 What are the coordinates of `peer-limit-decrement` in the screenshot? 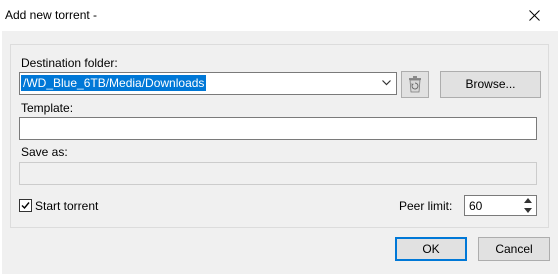 It's located at (528, 210).